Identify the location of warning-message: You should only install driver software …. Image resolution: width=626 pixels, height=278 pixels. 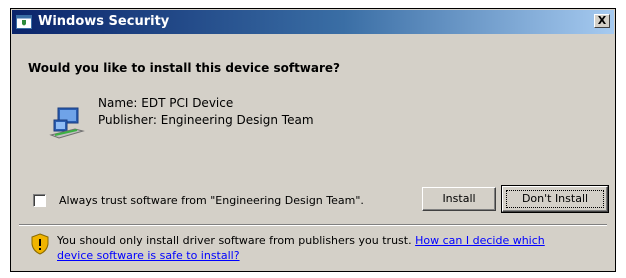
(301, 248).